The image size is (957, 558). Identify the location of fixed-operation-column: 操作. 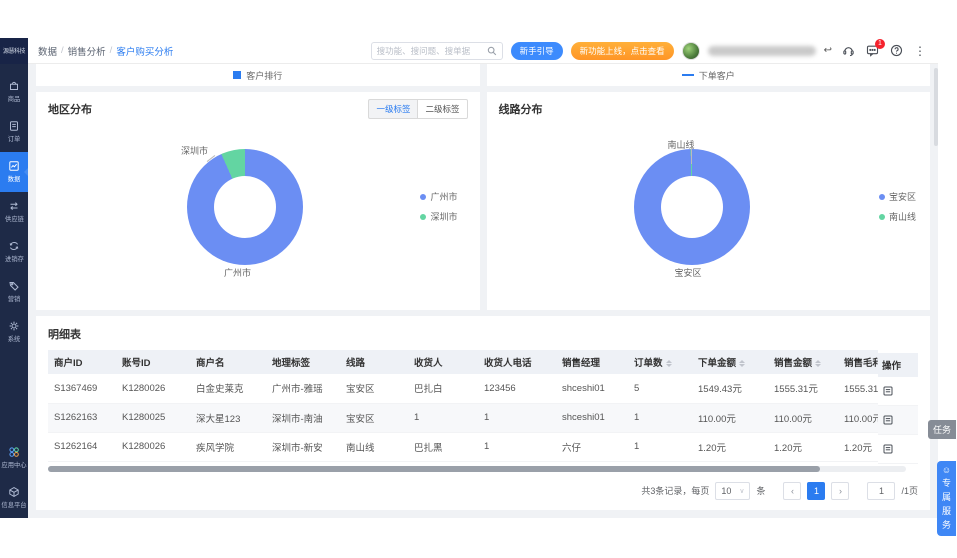
(898, 408).